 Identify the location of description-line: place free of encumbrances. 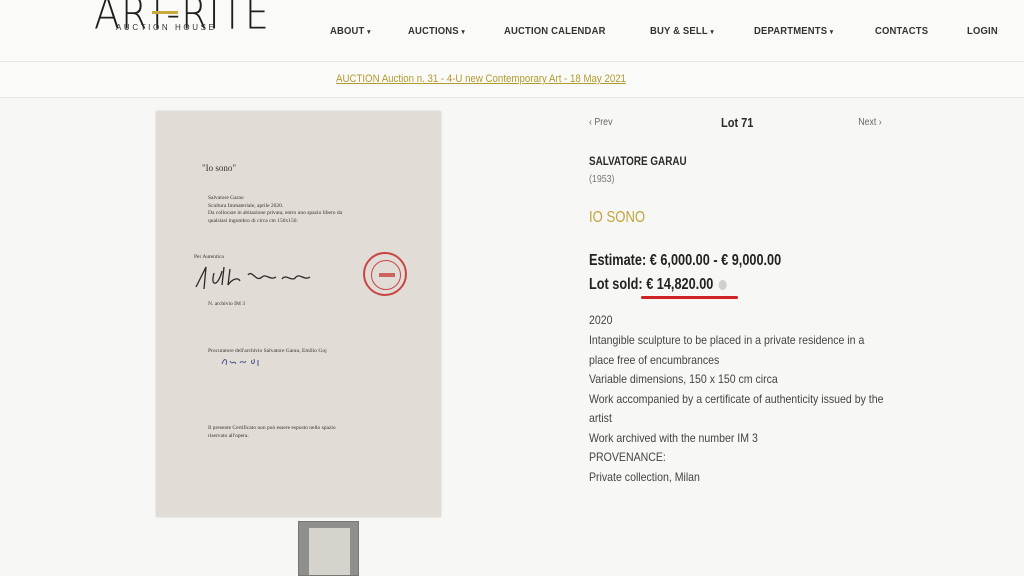
(654, 359).